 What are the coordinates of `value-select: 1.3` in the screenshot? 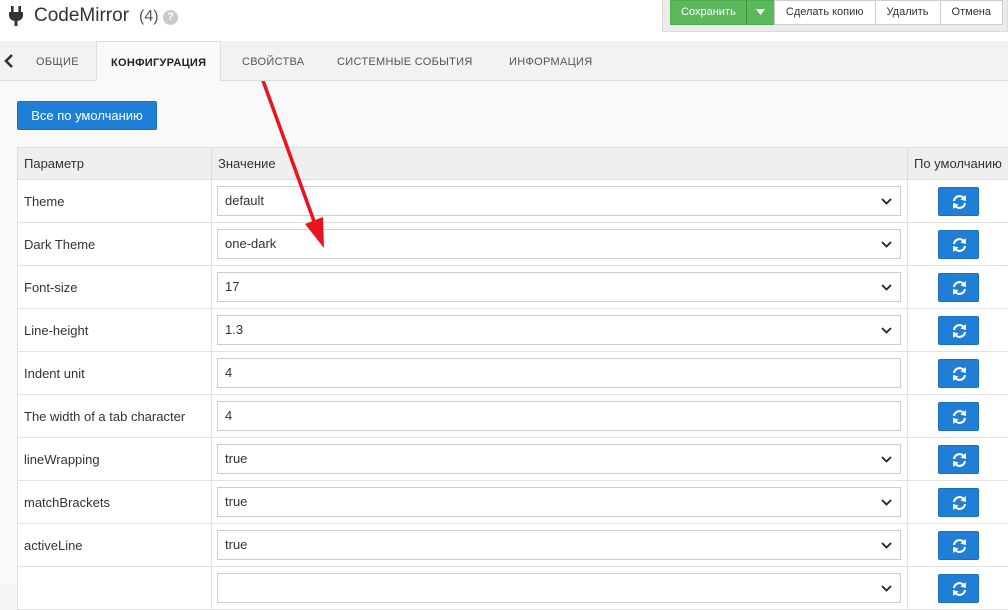 It's located at (559, 330).